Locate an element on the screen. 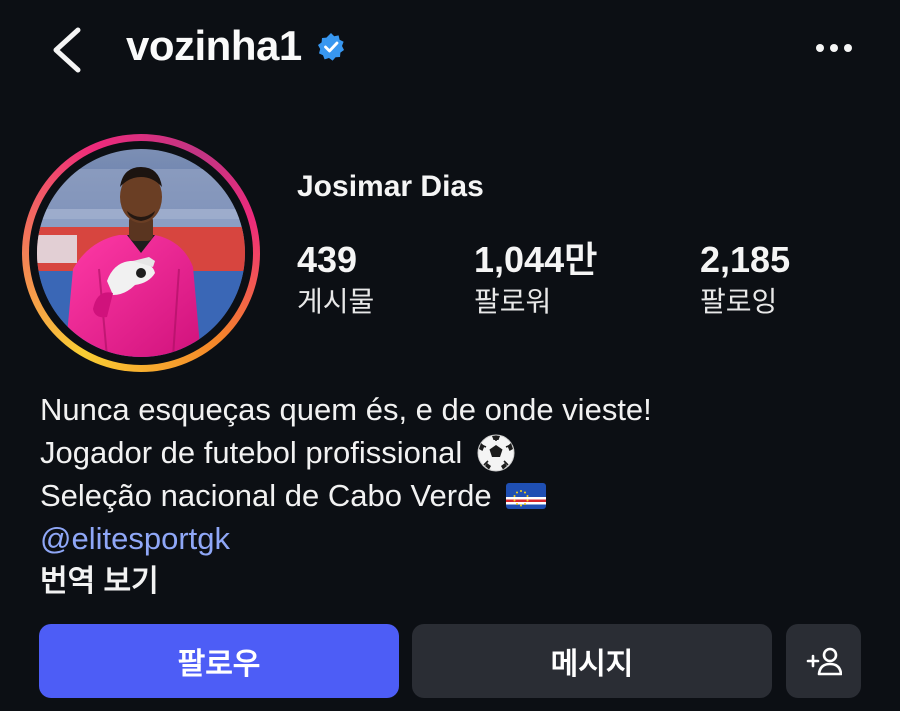  username: vozinha1 is located at coordinates (214, 45).